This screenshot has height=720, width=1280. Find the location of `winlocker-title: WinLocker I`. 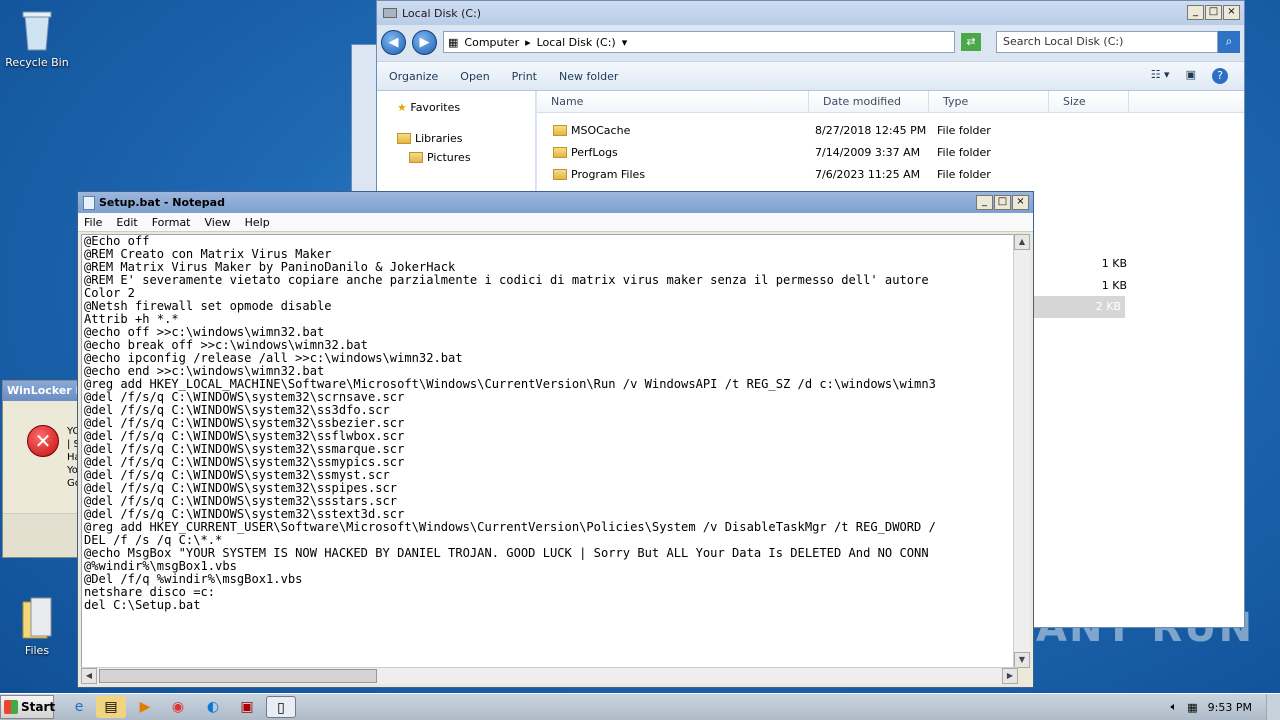

winlocker-title: WinLocker I is located at coordinates (40, 391).